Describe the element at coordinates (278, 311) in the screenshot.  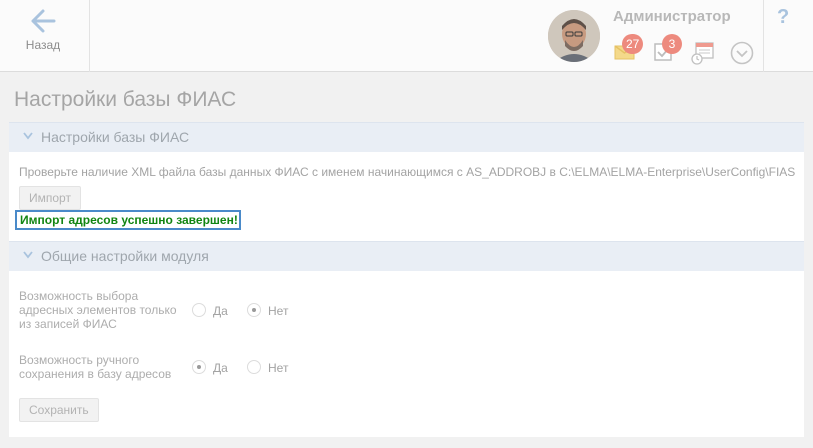
I see `setting-fias-only-no-label: Нет` at that location.